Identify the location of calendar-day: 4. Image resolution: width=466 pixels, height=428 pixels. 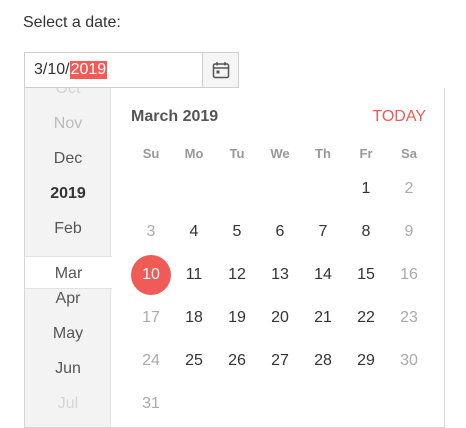
(194, 232).